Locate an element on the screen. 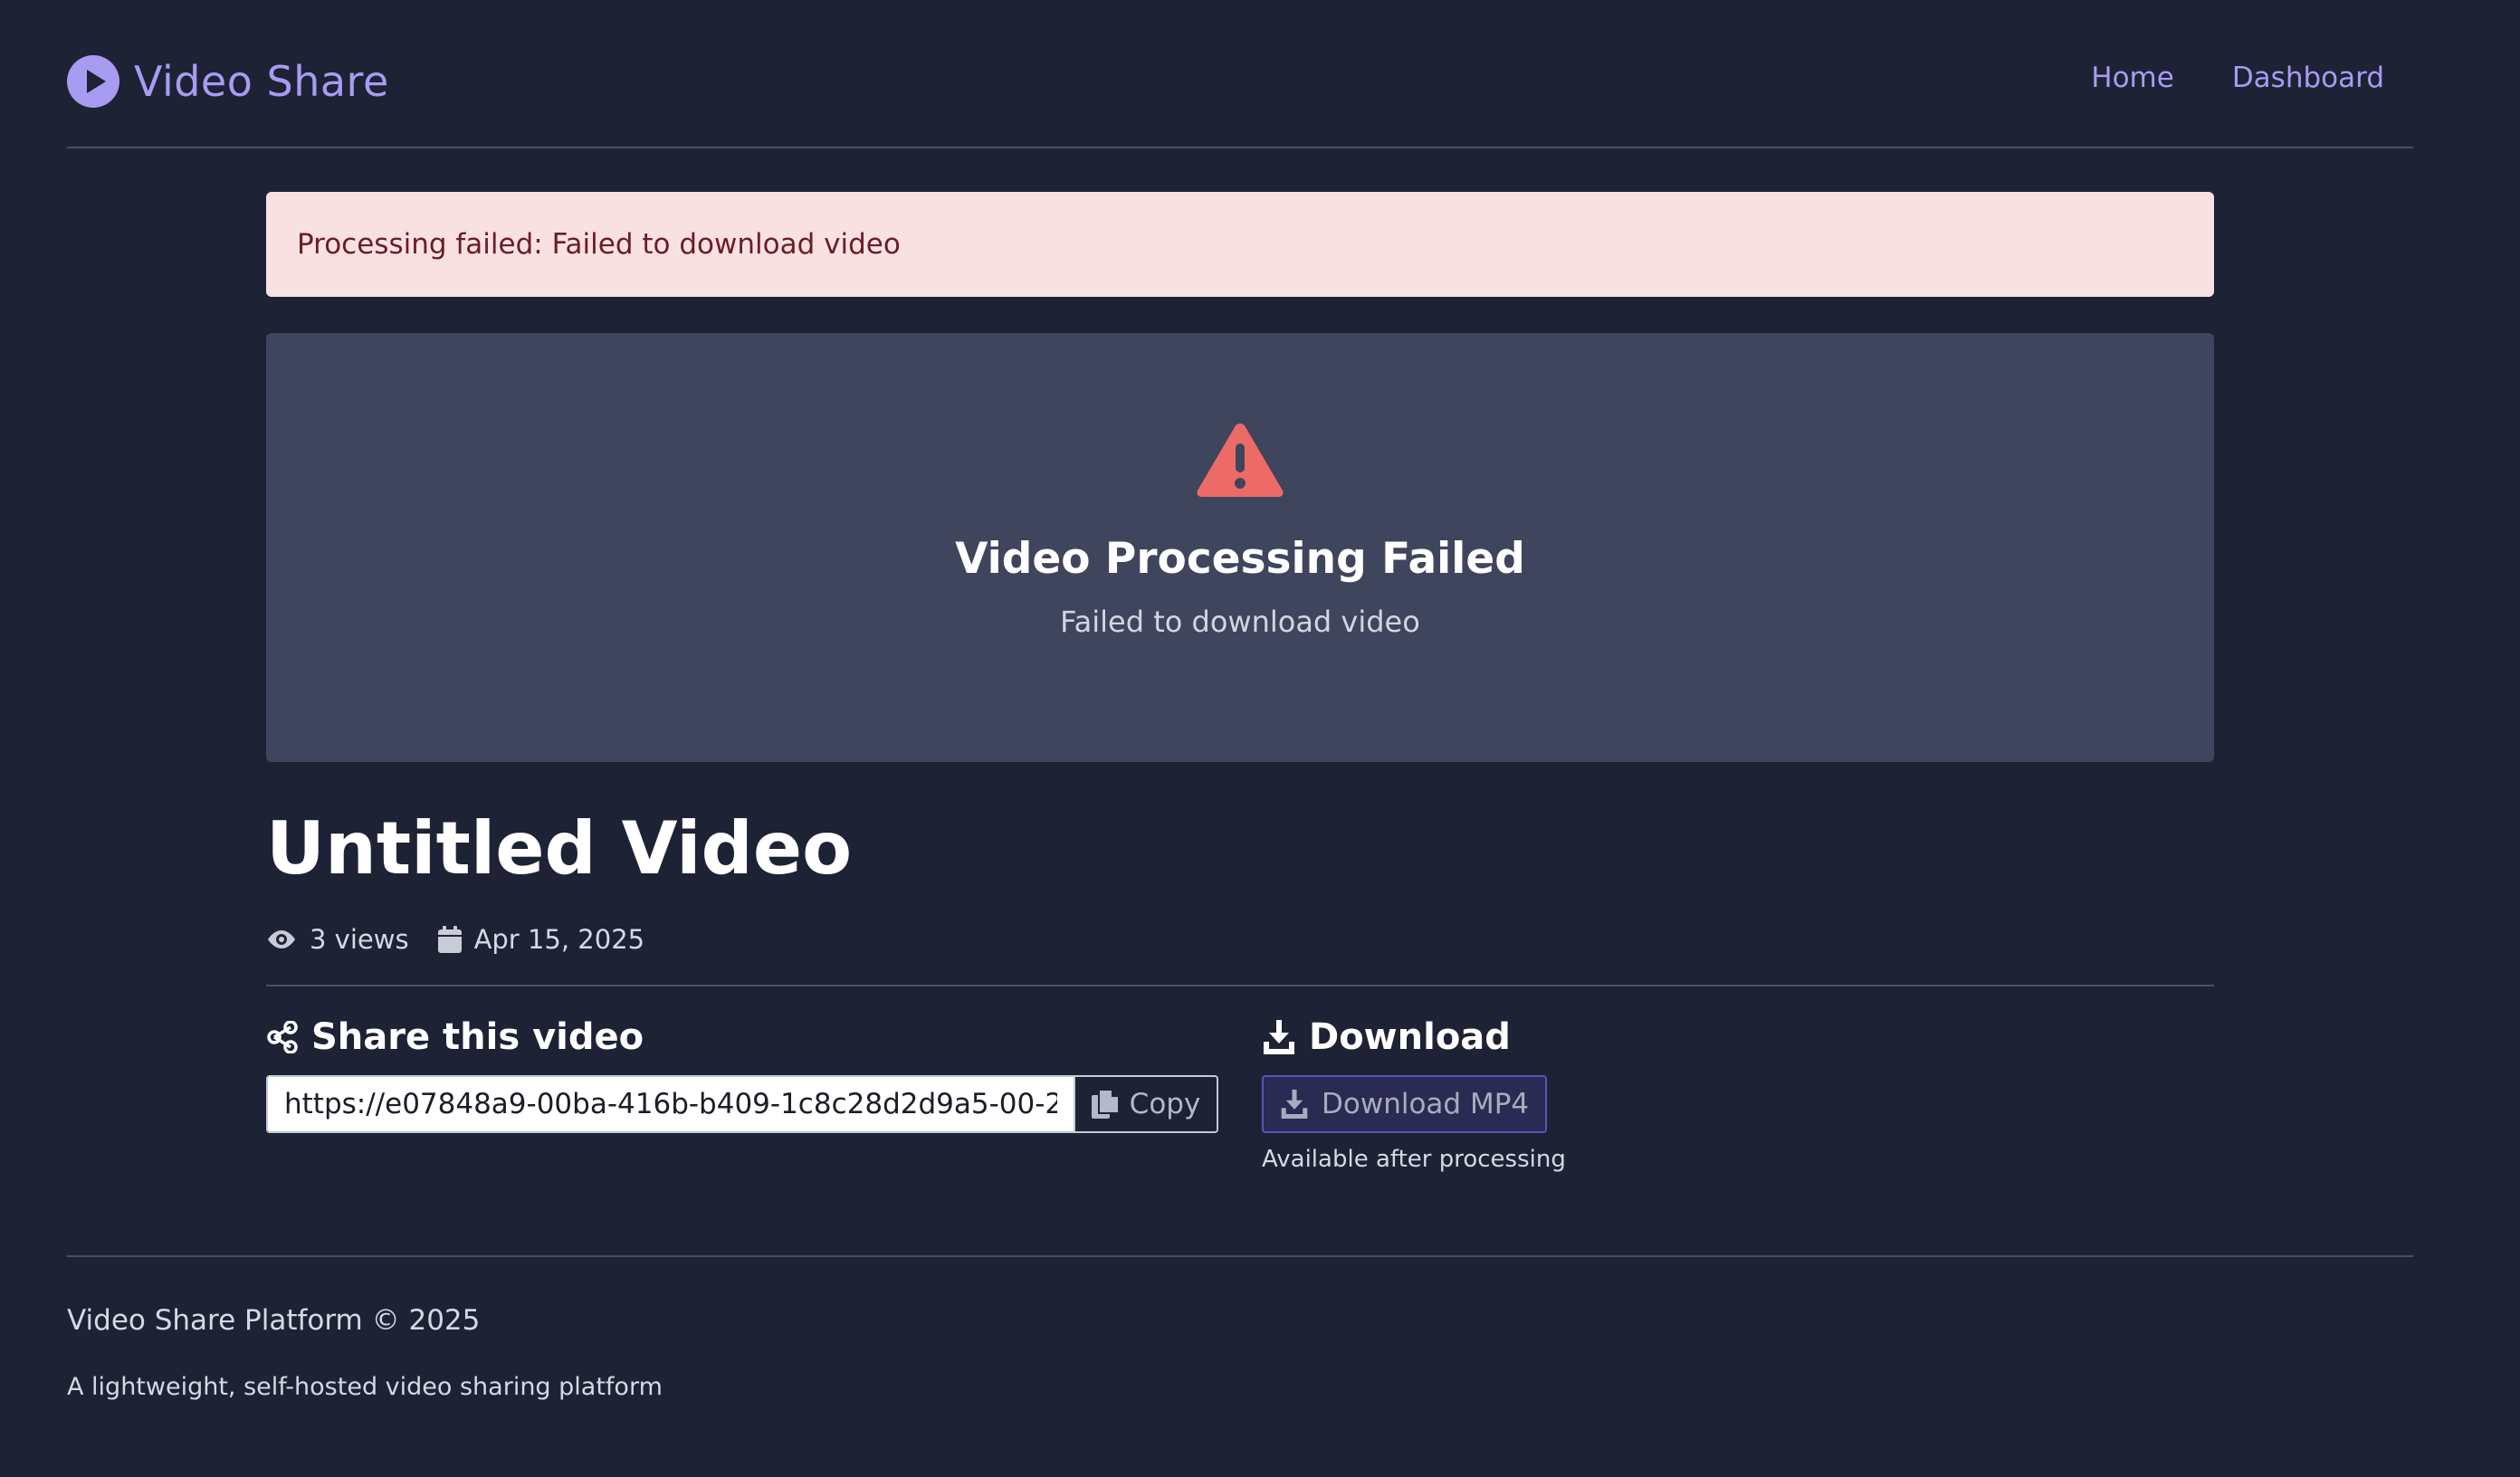  brand-link: Video Share is located at coordinates (228, 81).